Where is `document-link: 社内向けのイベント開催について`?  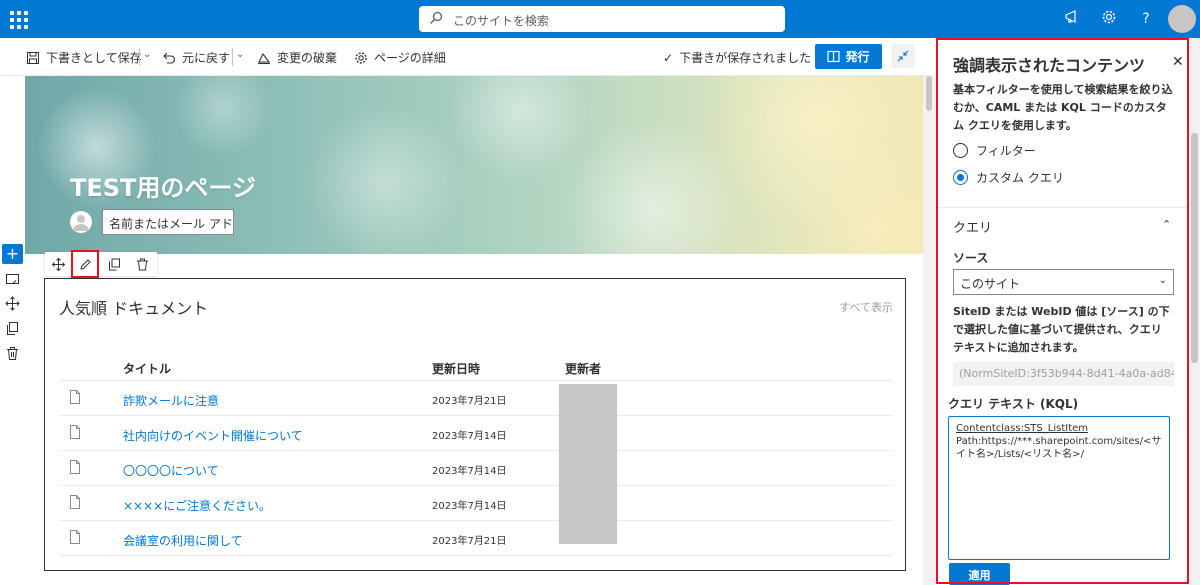
document-link: 社内向けのイベント開催について is located at coordinates (213, 435).